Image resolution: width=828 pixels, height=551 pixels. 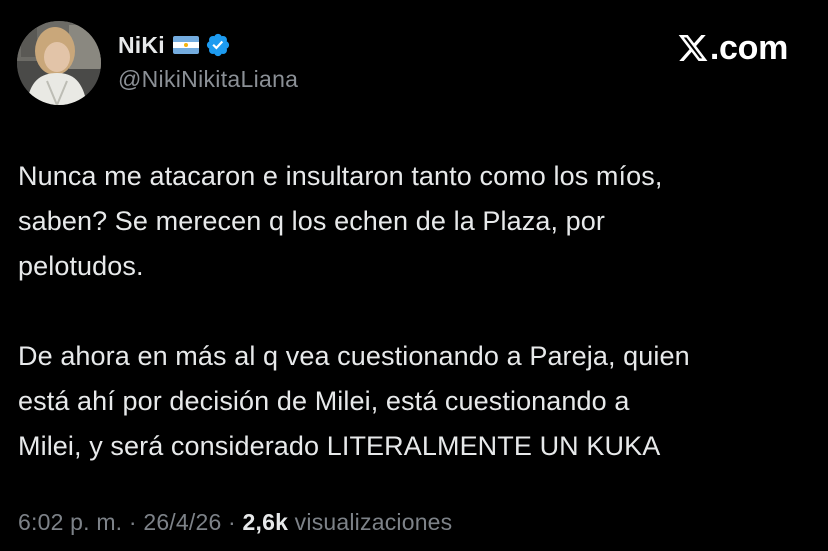 I want to click on brand-suffix: .com, so click(x=748, y=47).